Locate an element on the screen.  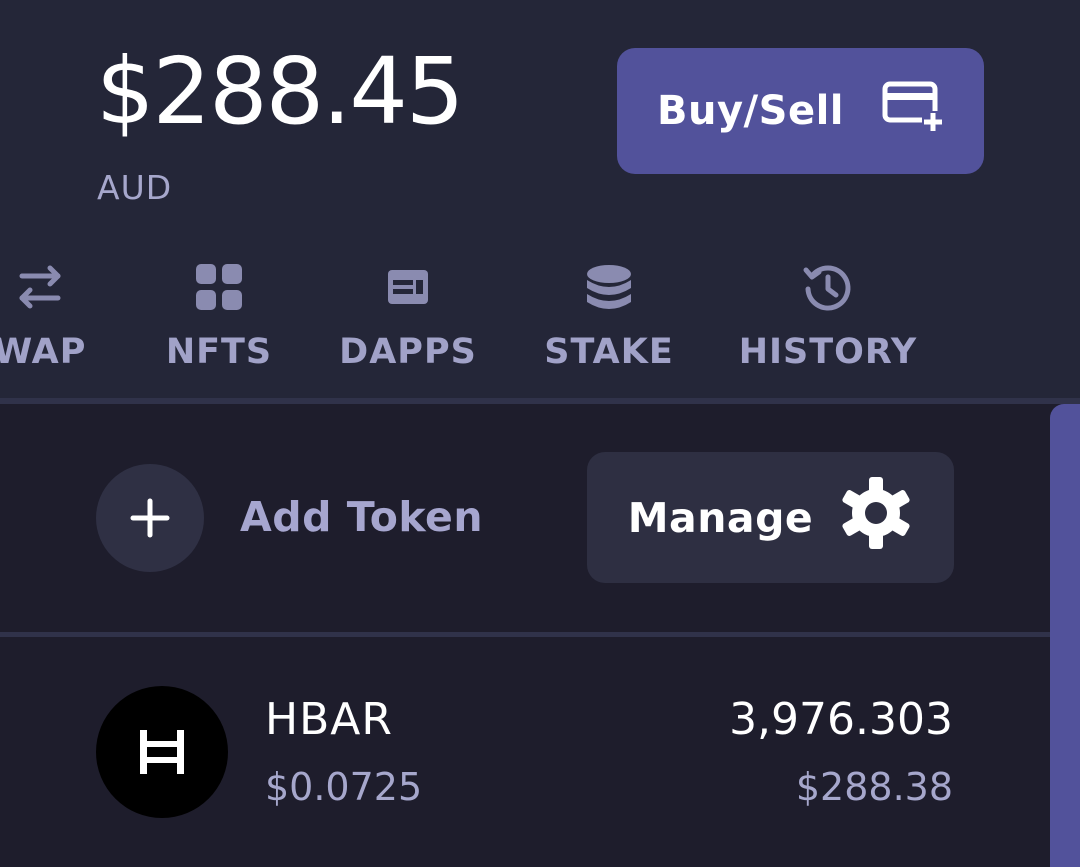
buy-sell-label: Buy/Sell is located at coordinates (750, 111).